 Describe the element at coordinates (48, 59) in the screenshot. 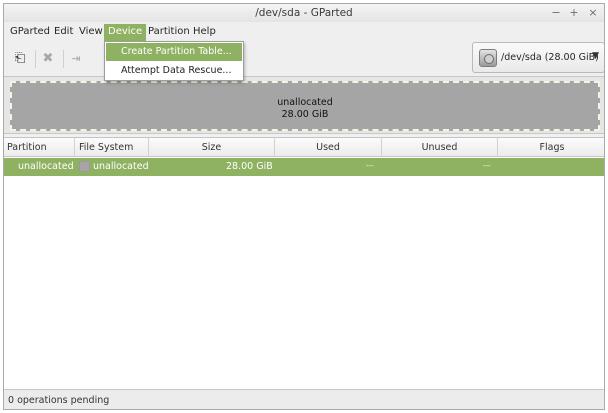

I see `delete-icon: ✖` at that location.